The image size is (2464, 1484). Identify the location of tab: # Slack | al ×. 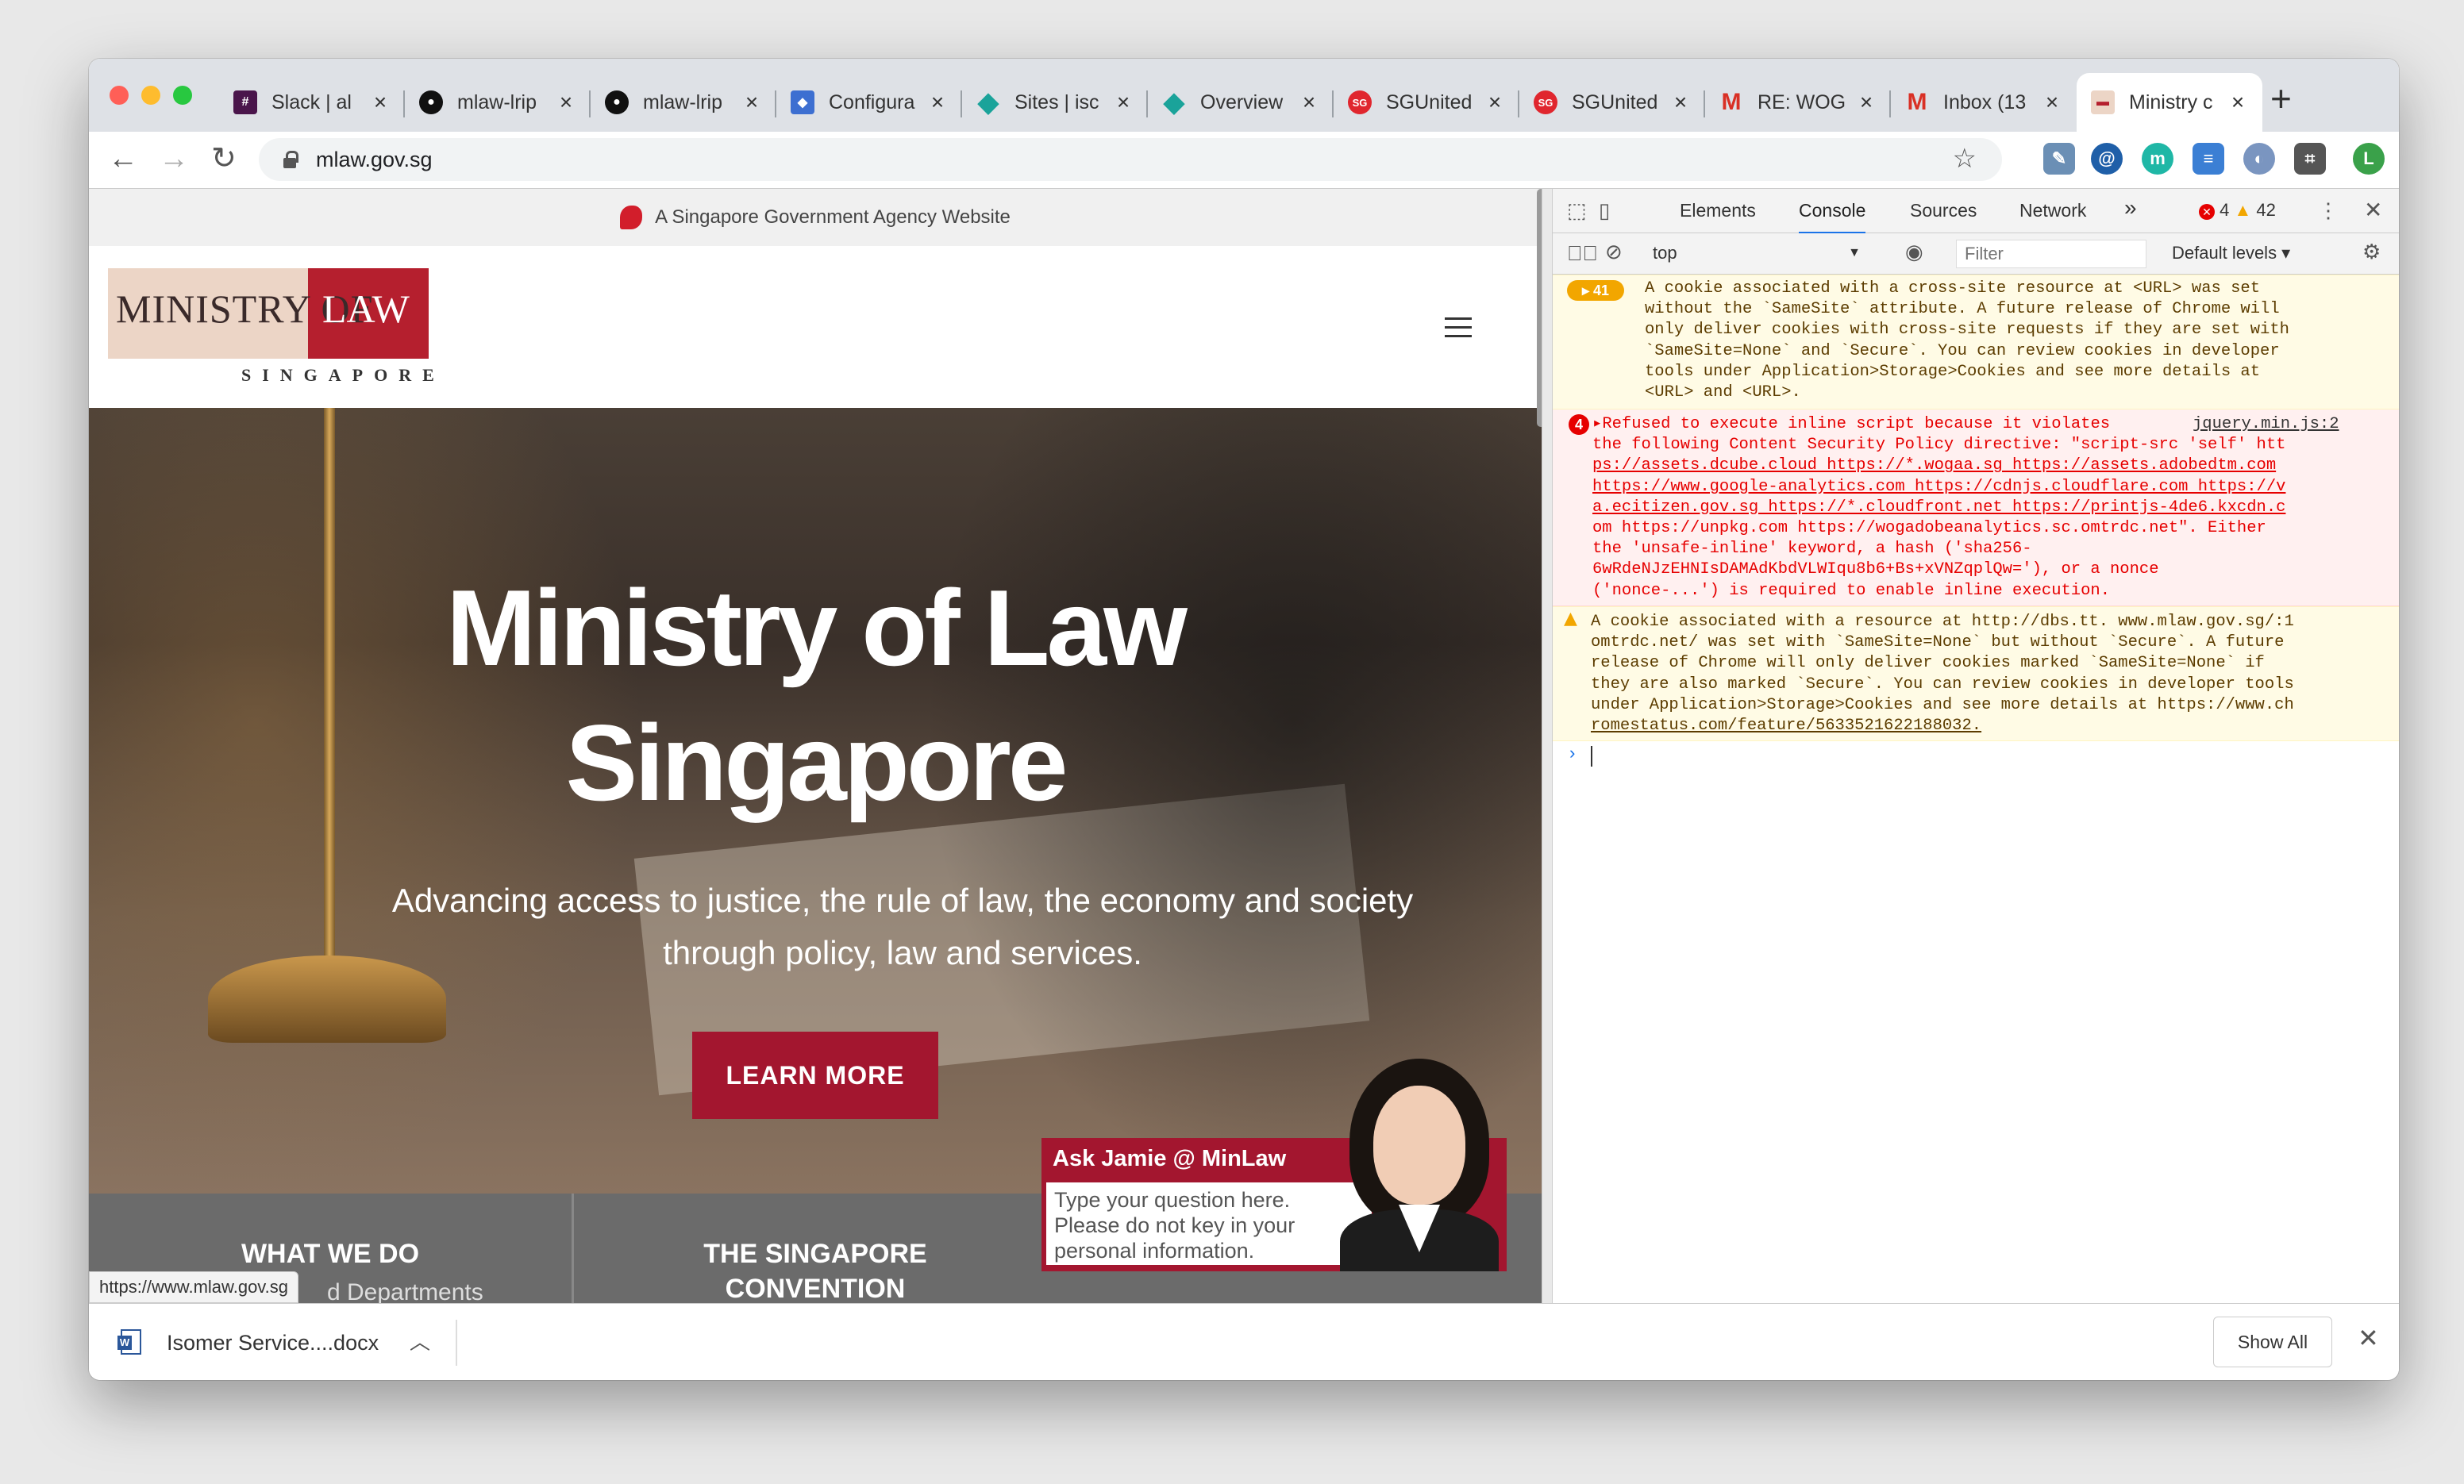
(312, 102).